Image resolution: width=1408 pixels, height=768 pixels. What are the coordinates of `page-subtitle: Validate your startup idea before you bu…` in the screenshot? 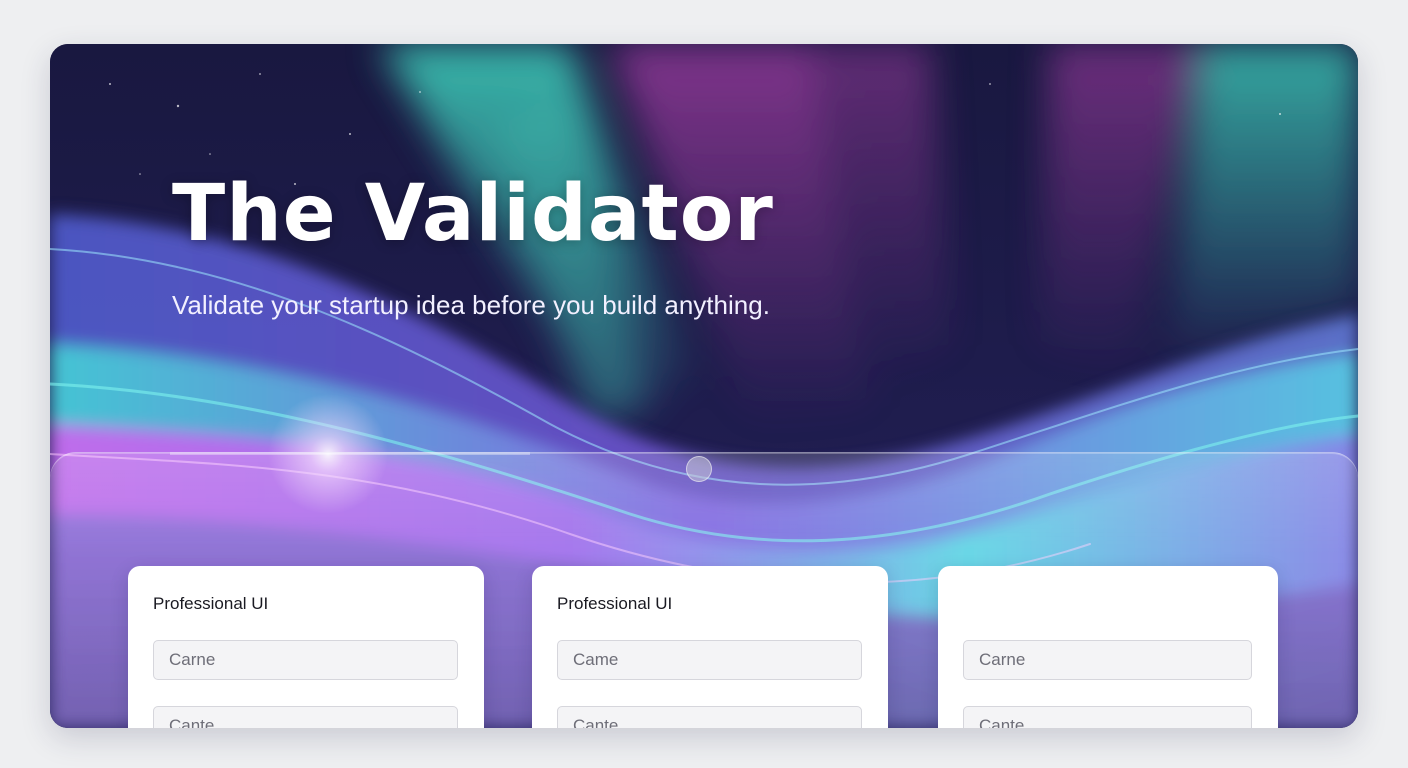 It's located at (471, 305).